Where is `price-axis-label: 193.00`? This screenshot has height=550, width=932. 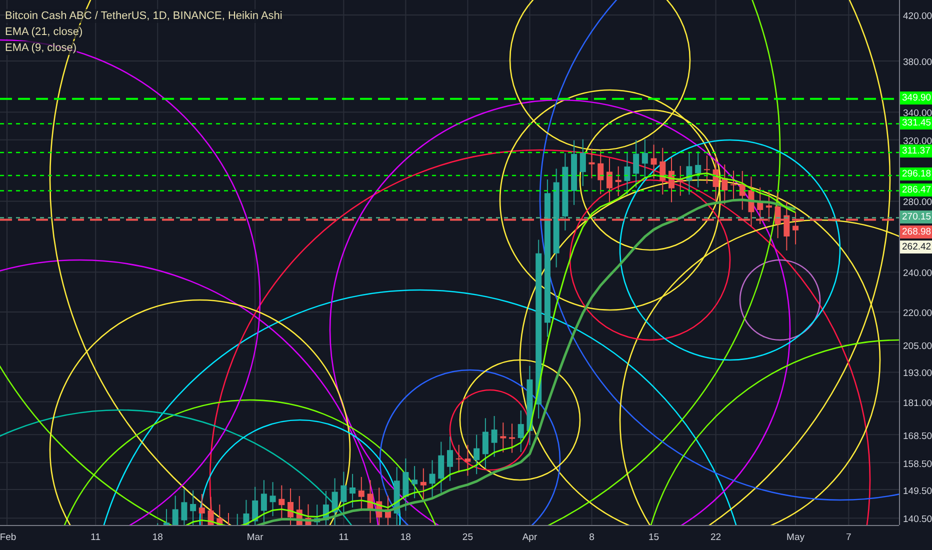
price-axis-label: 193.00 is located at coordinates (917, 374).